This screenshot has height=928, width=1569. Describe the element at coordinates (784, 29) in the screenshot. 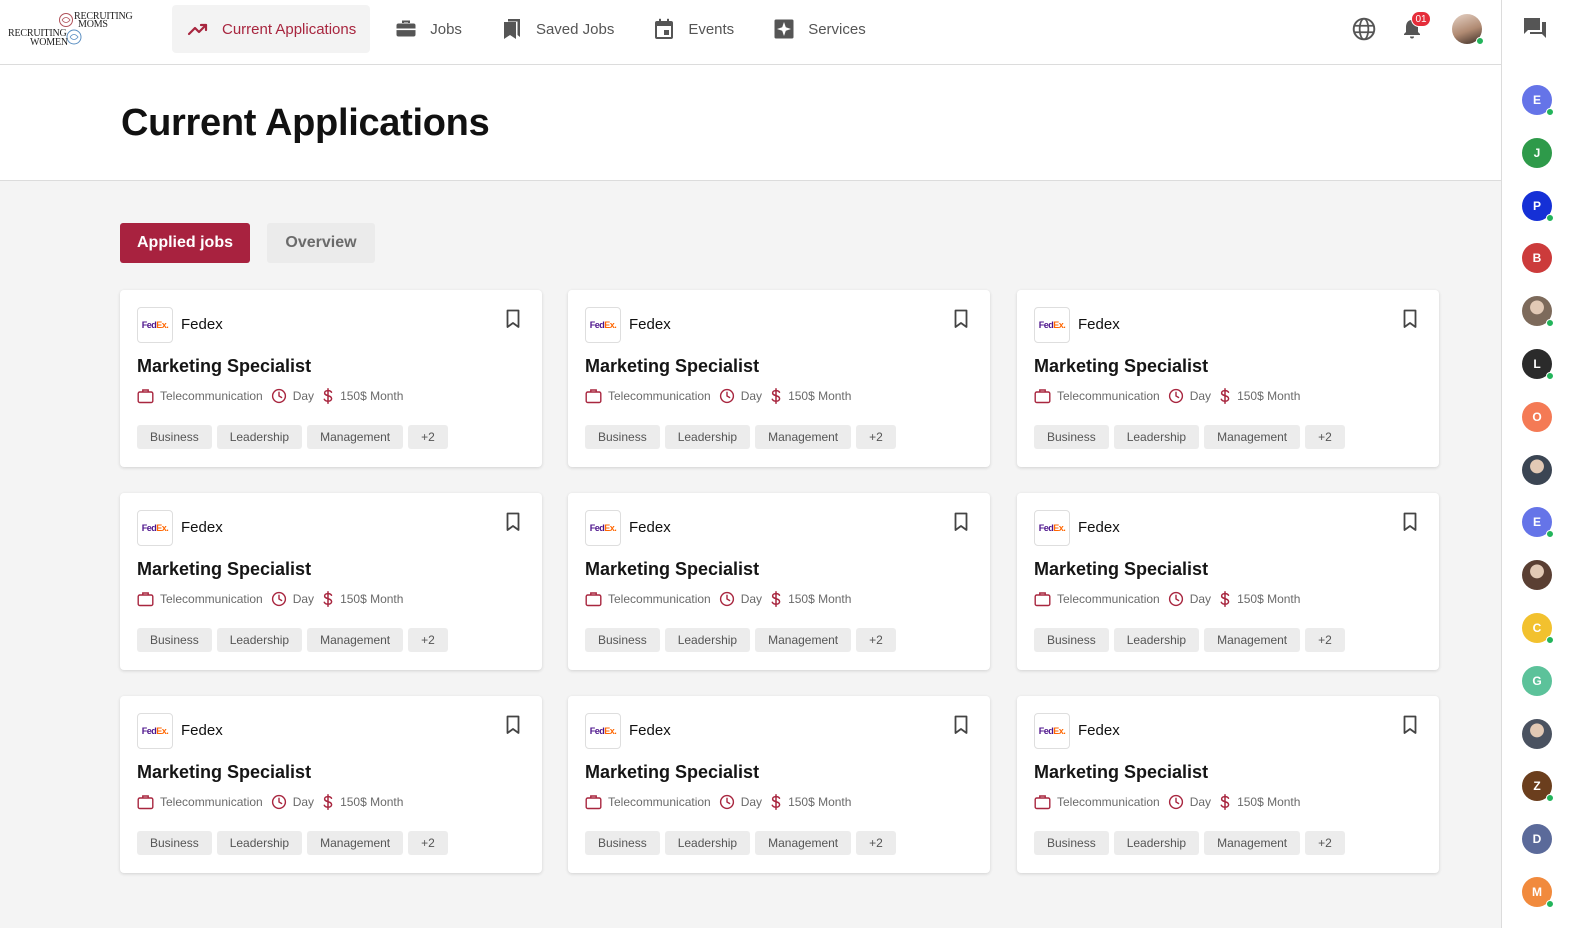

I see `sparkle-icon` at that location.